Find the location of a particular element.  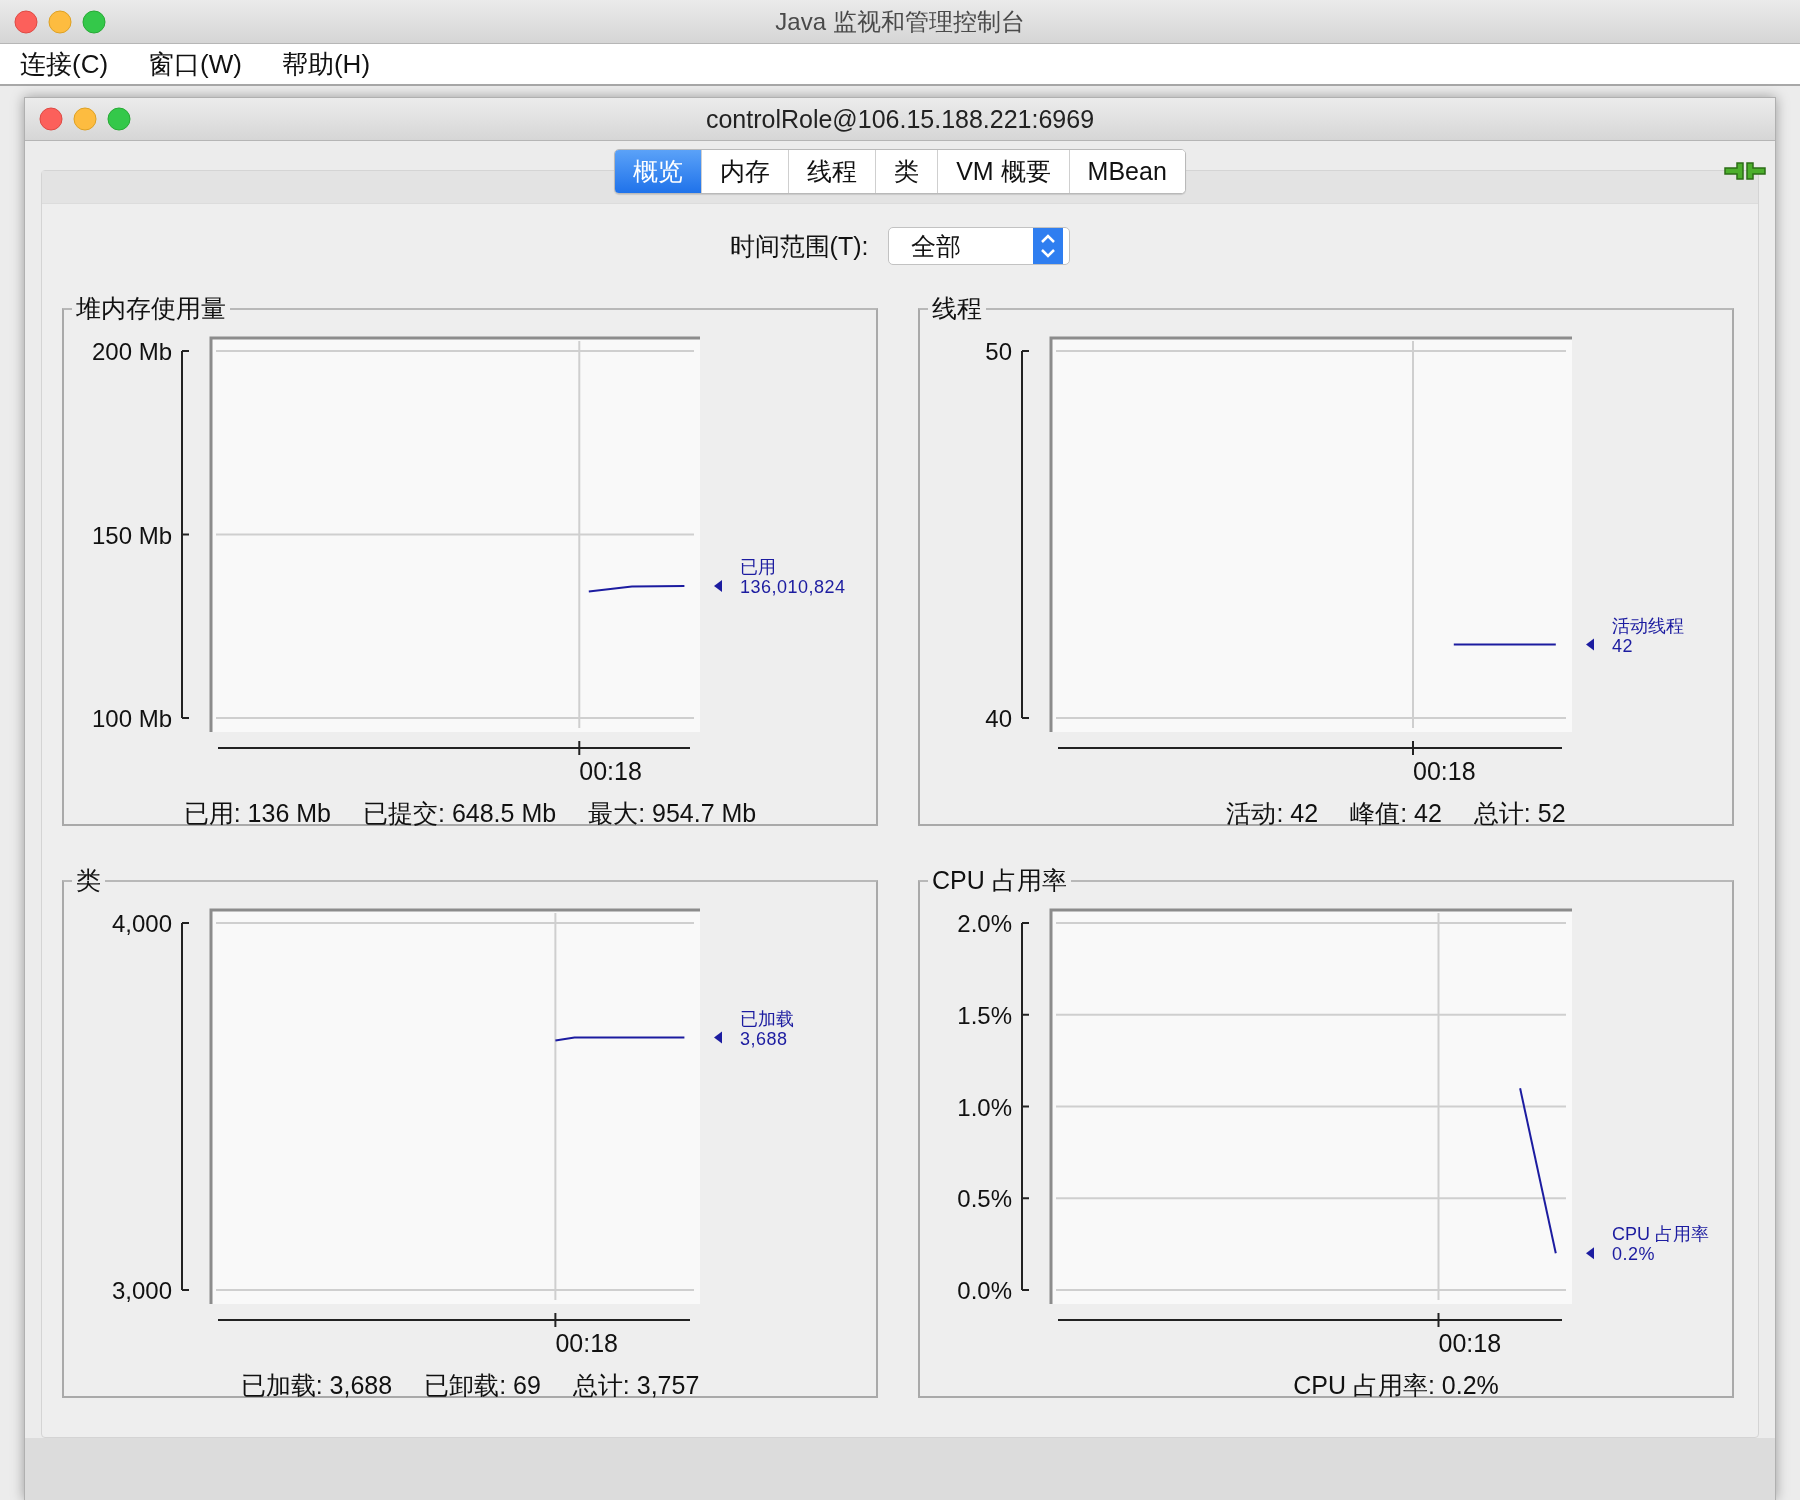

stat-text: 最大: 954.7 Mb is located at coordinates (672, 813).